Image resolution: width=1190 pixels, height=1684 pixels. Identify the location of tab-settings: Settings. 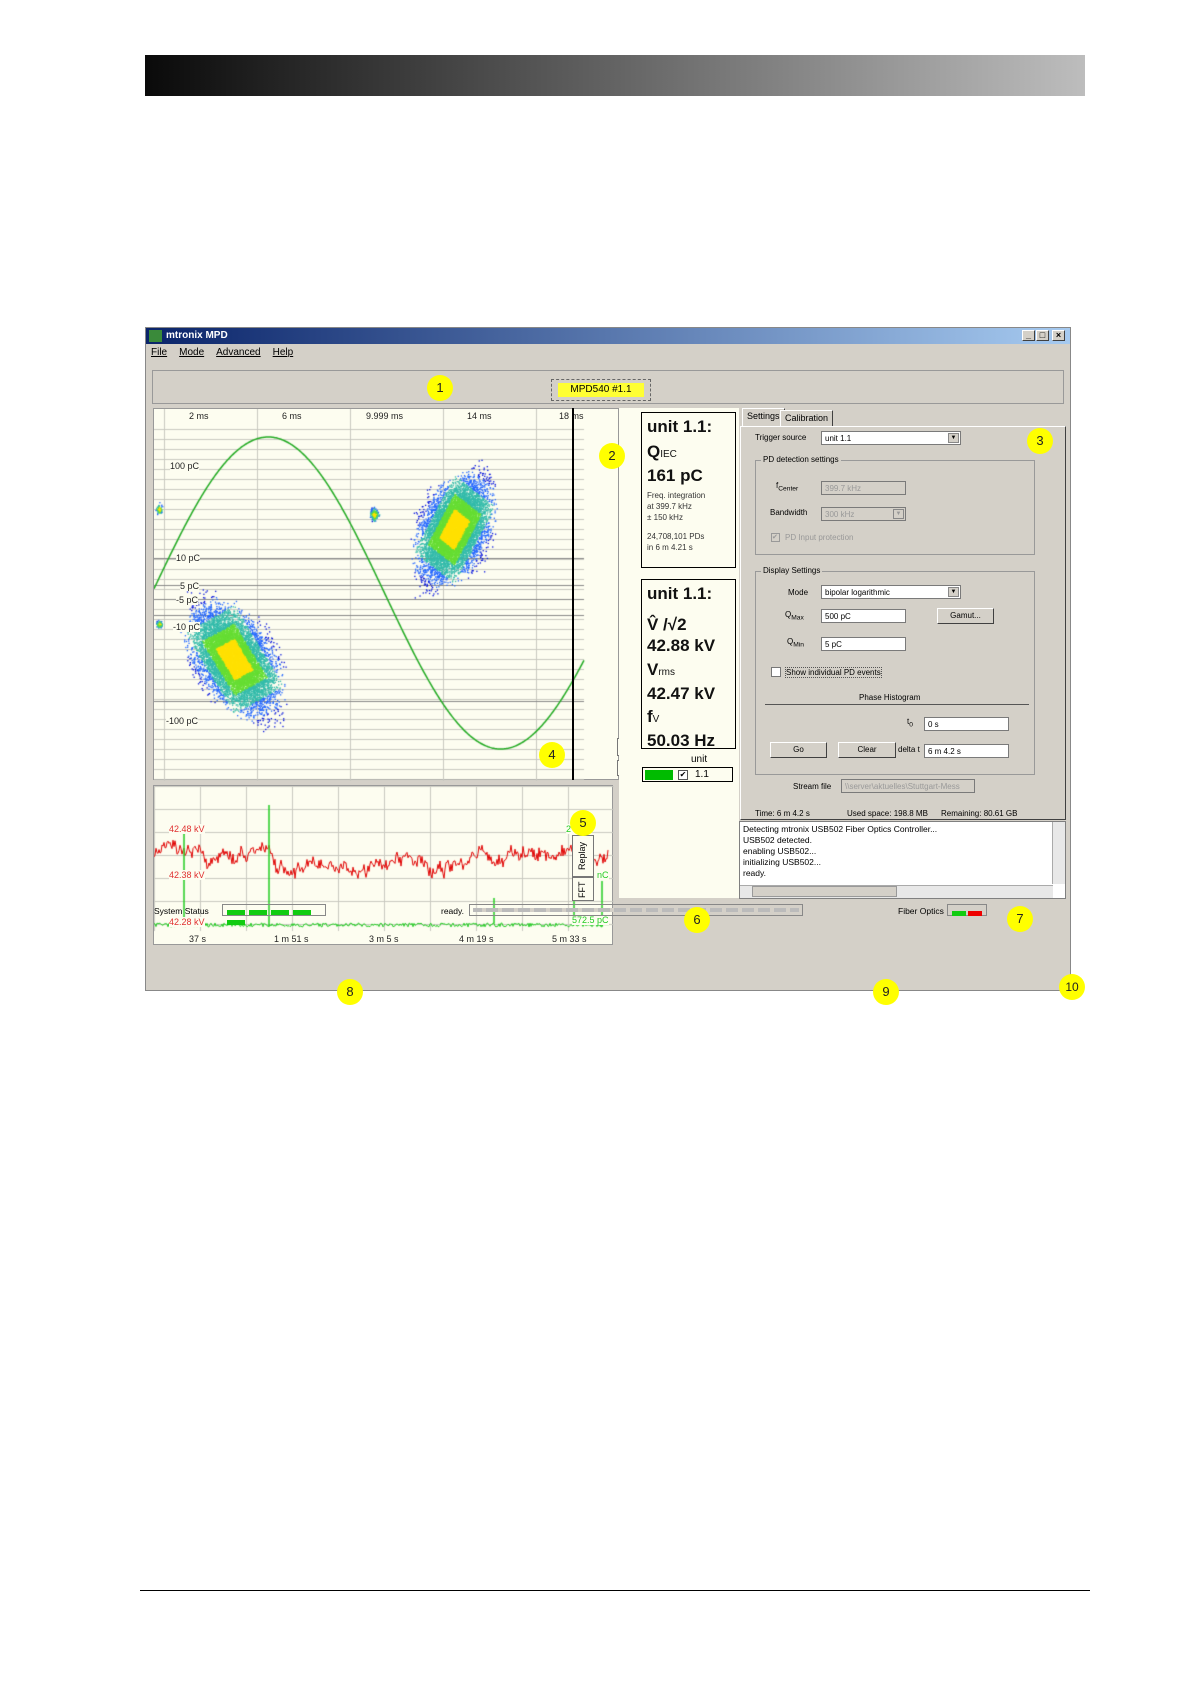
(763, 417).